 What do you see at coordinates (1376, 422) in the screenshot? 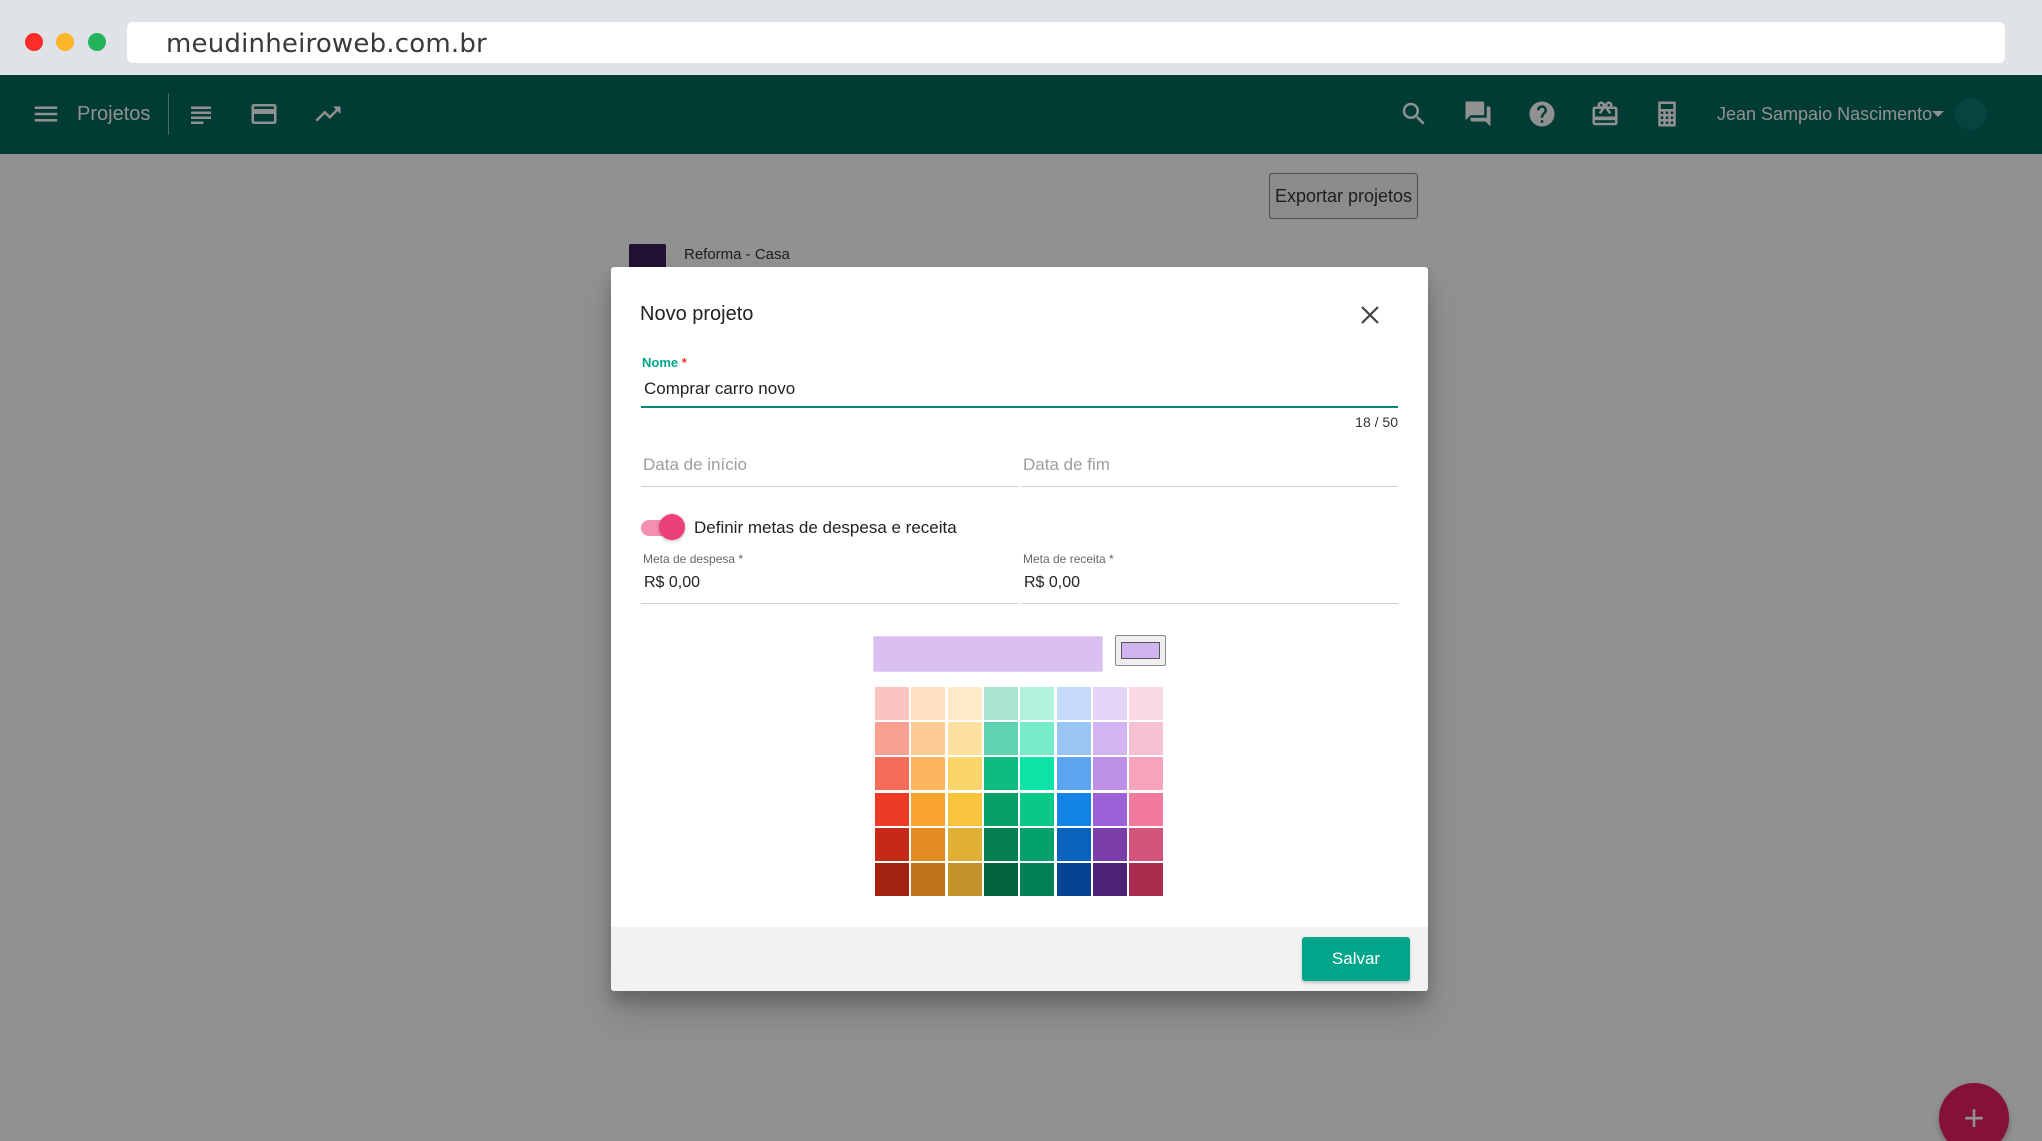
I see `character-counter: 18 / 50` at bounding box center [1376, 422].